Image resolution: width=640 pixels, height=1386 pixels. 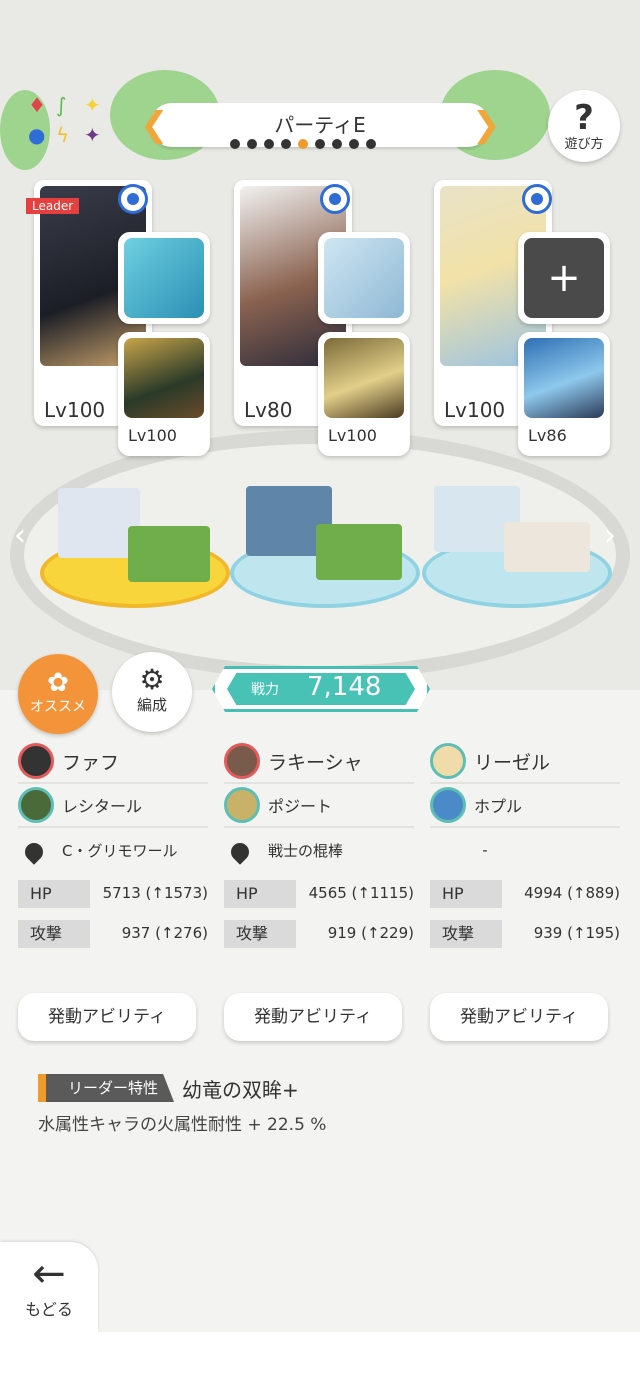 I want to click on recommend-label: オススメ, so click(x=58, y=707).